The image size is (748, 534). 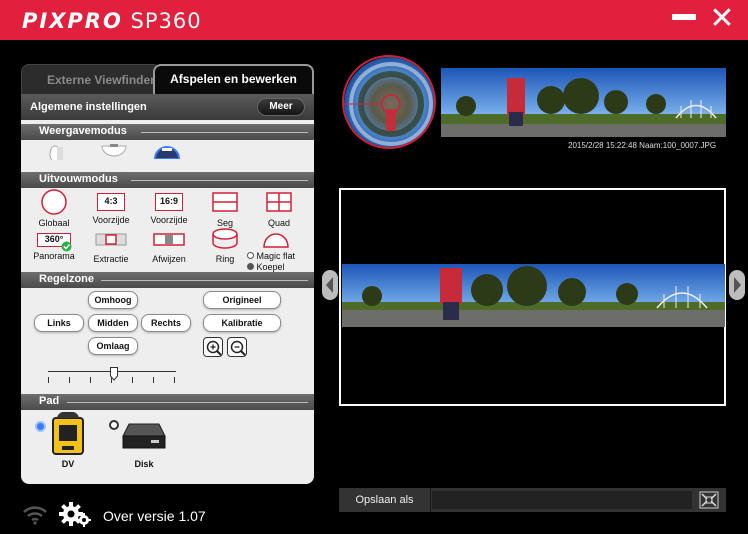 I want to click on mode-label: Panorama, so click(x=54, y=256).